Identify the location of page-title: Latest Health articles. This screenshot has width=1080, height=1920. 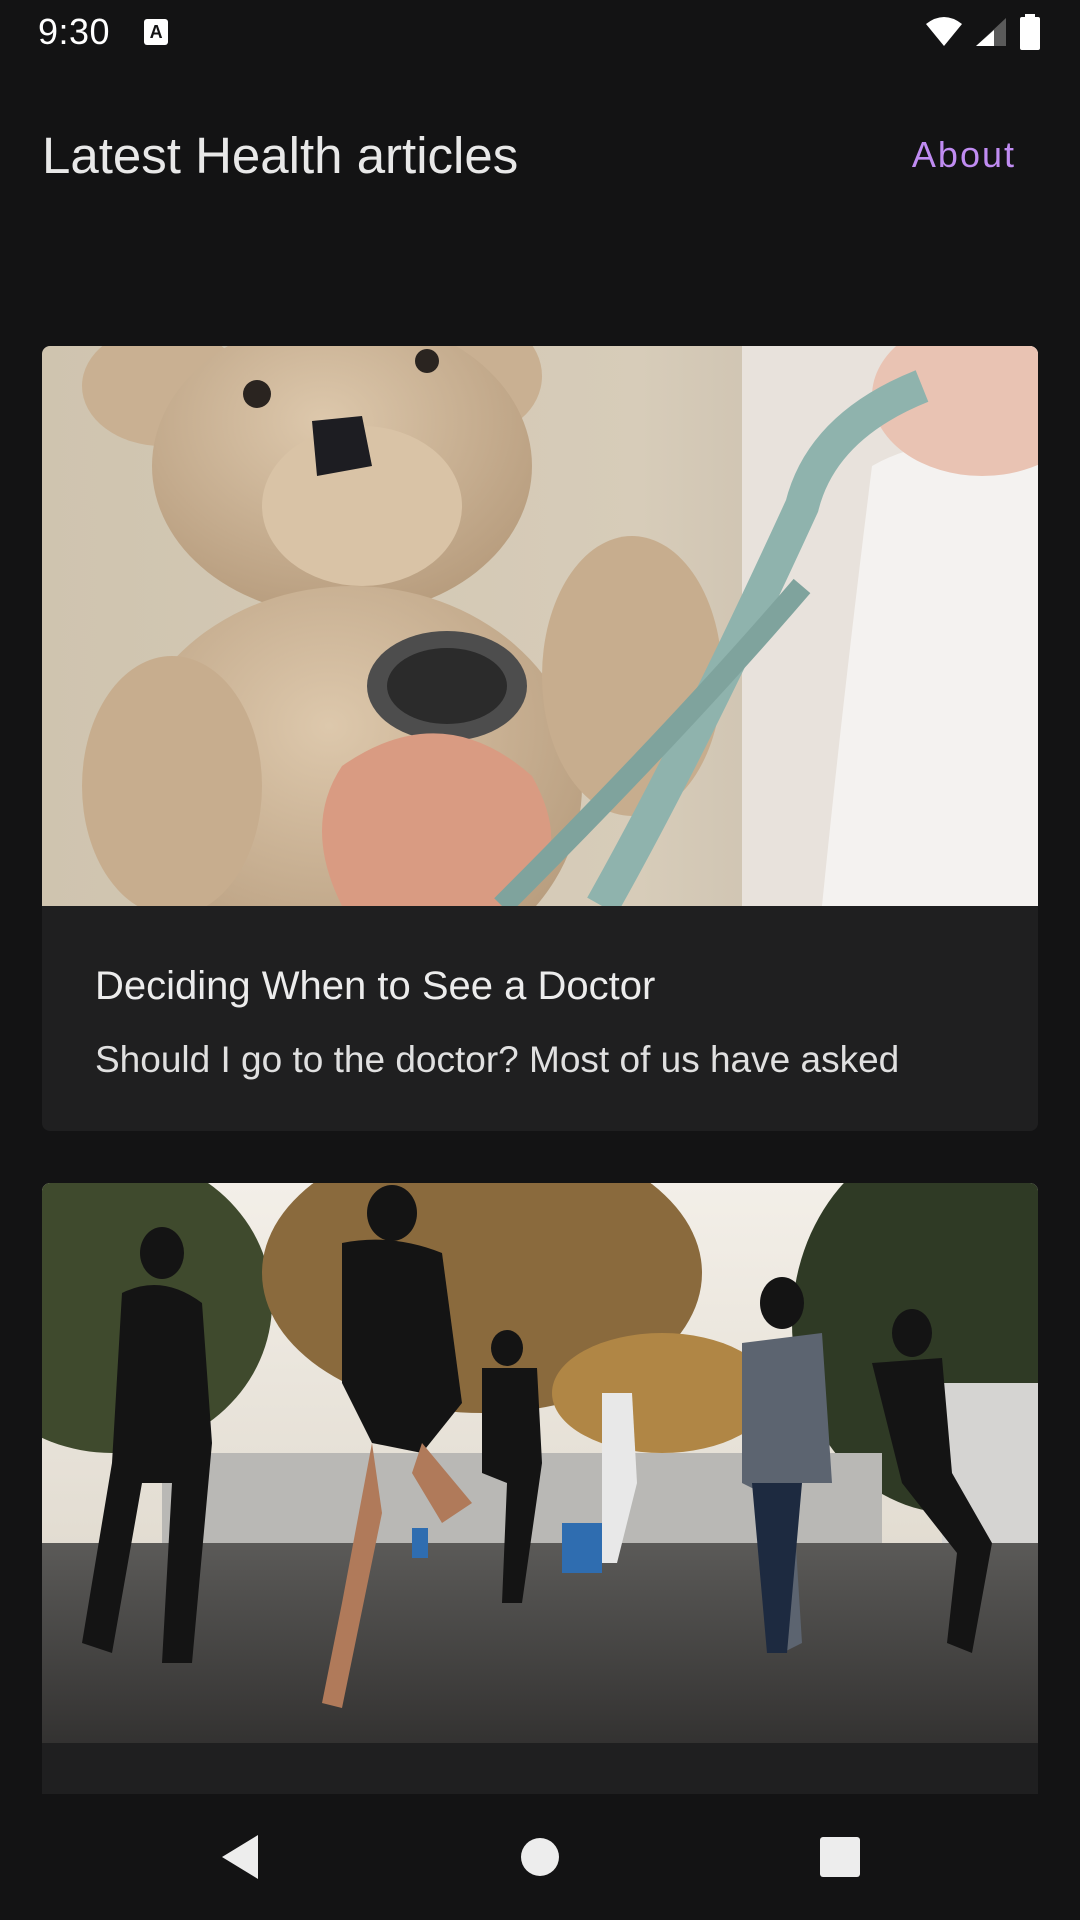
(280, 155).